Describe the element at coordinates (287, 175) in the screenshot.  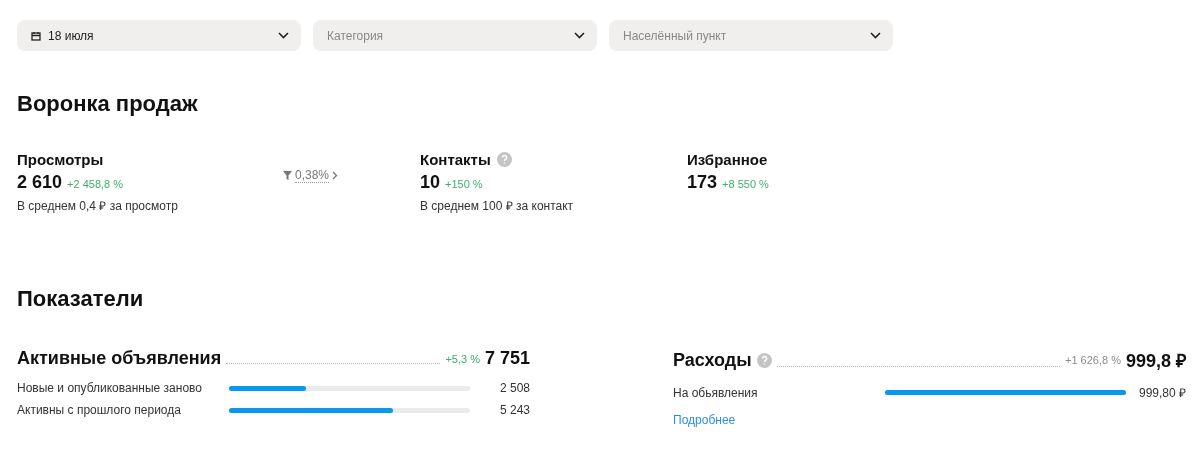
I see `filter-icon` at that location.